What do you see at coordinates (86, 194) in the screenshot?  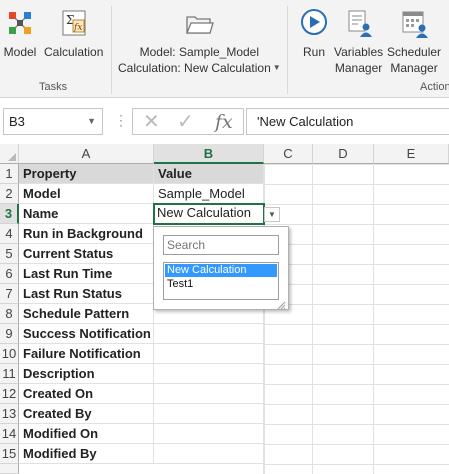 I see `cell-a2: Model` at bounding box center [86, 194].